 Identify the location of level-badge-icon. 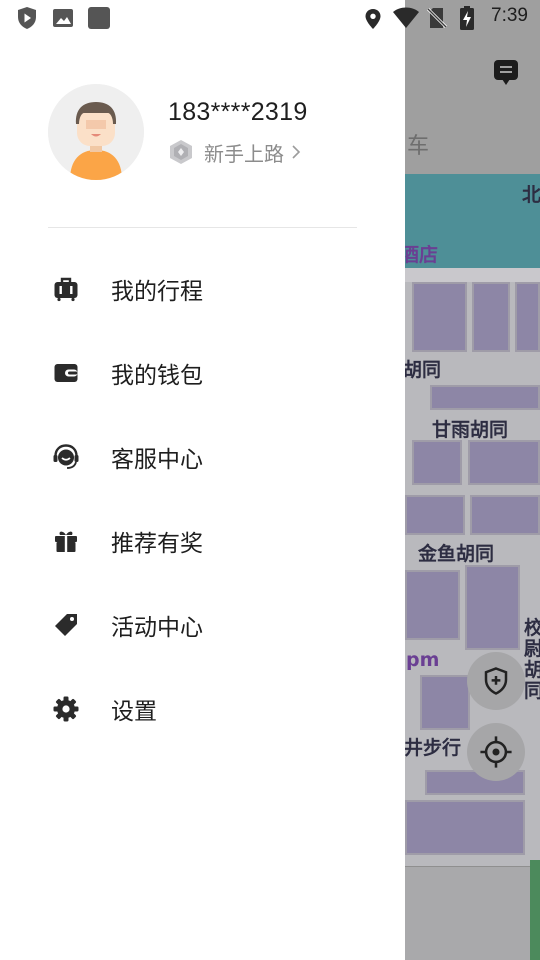
(181, 152).